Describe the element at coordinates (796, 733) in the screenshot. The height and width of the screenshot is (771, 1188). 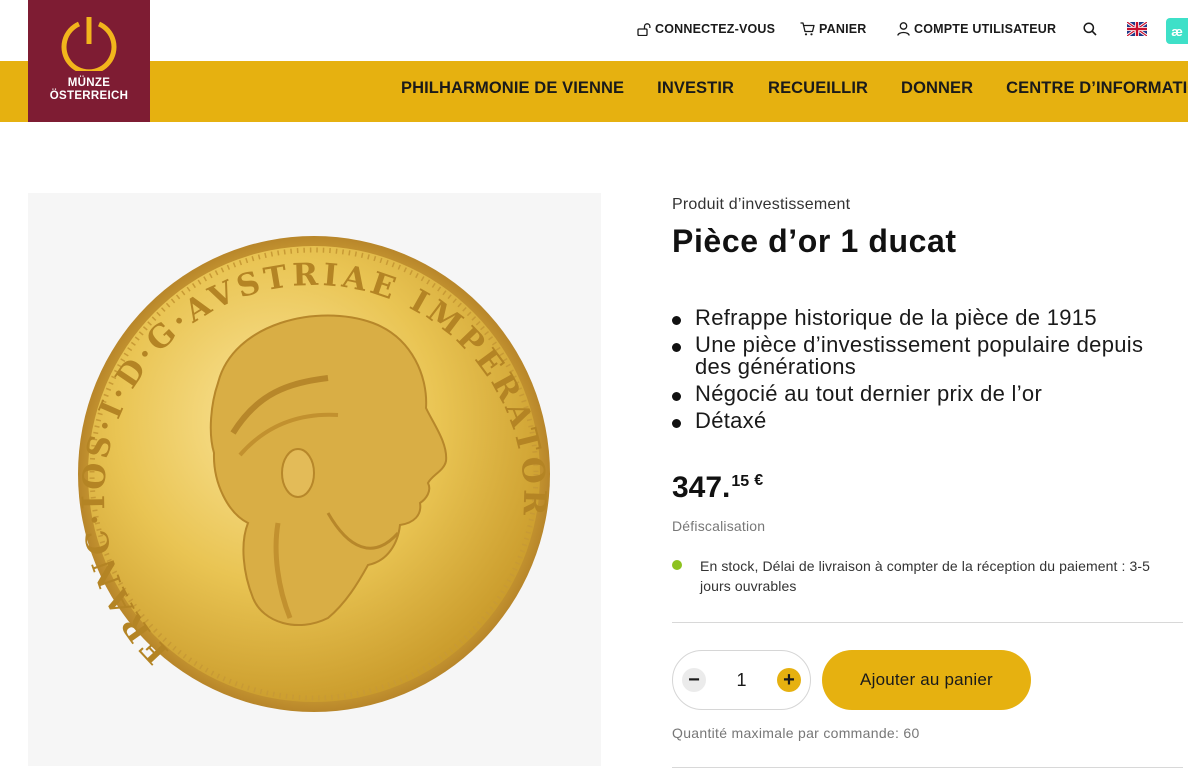
I see `max-quantity-note: Quantité maximale par commande: 60` at that location.